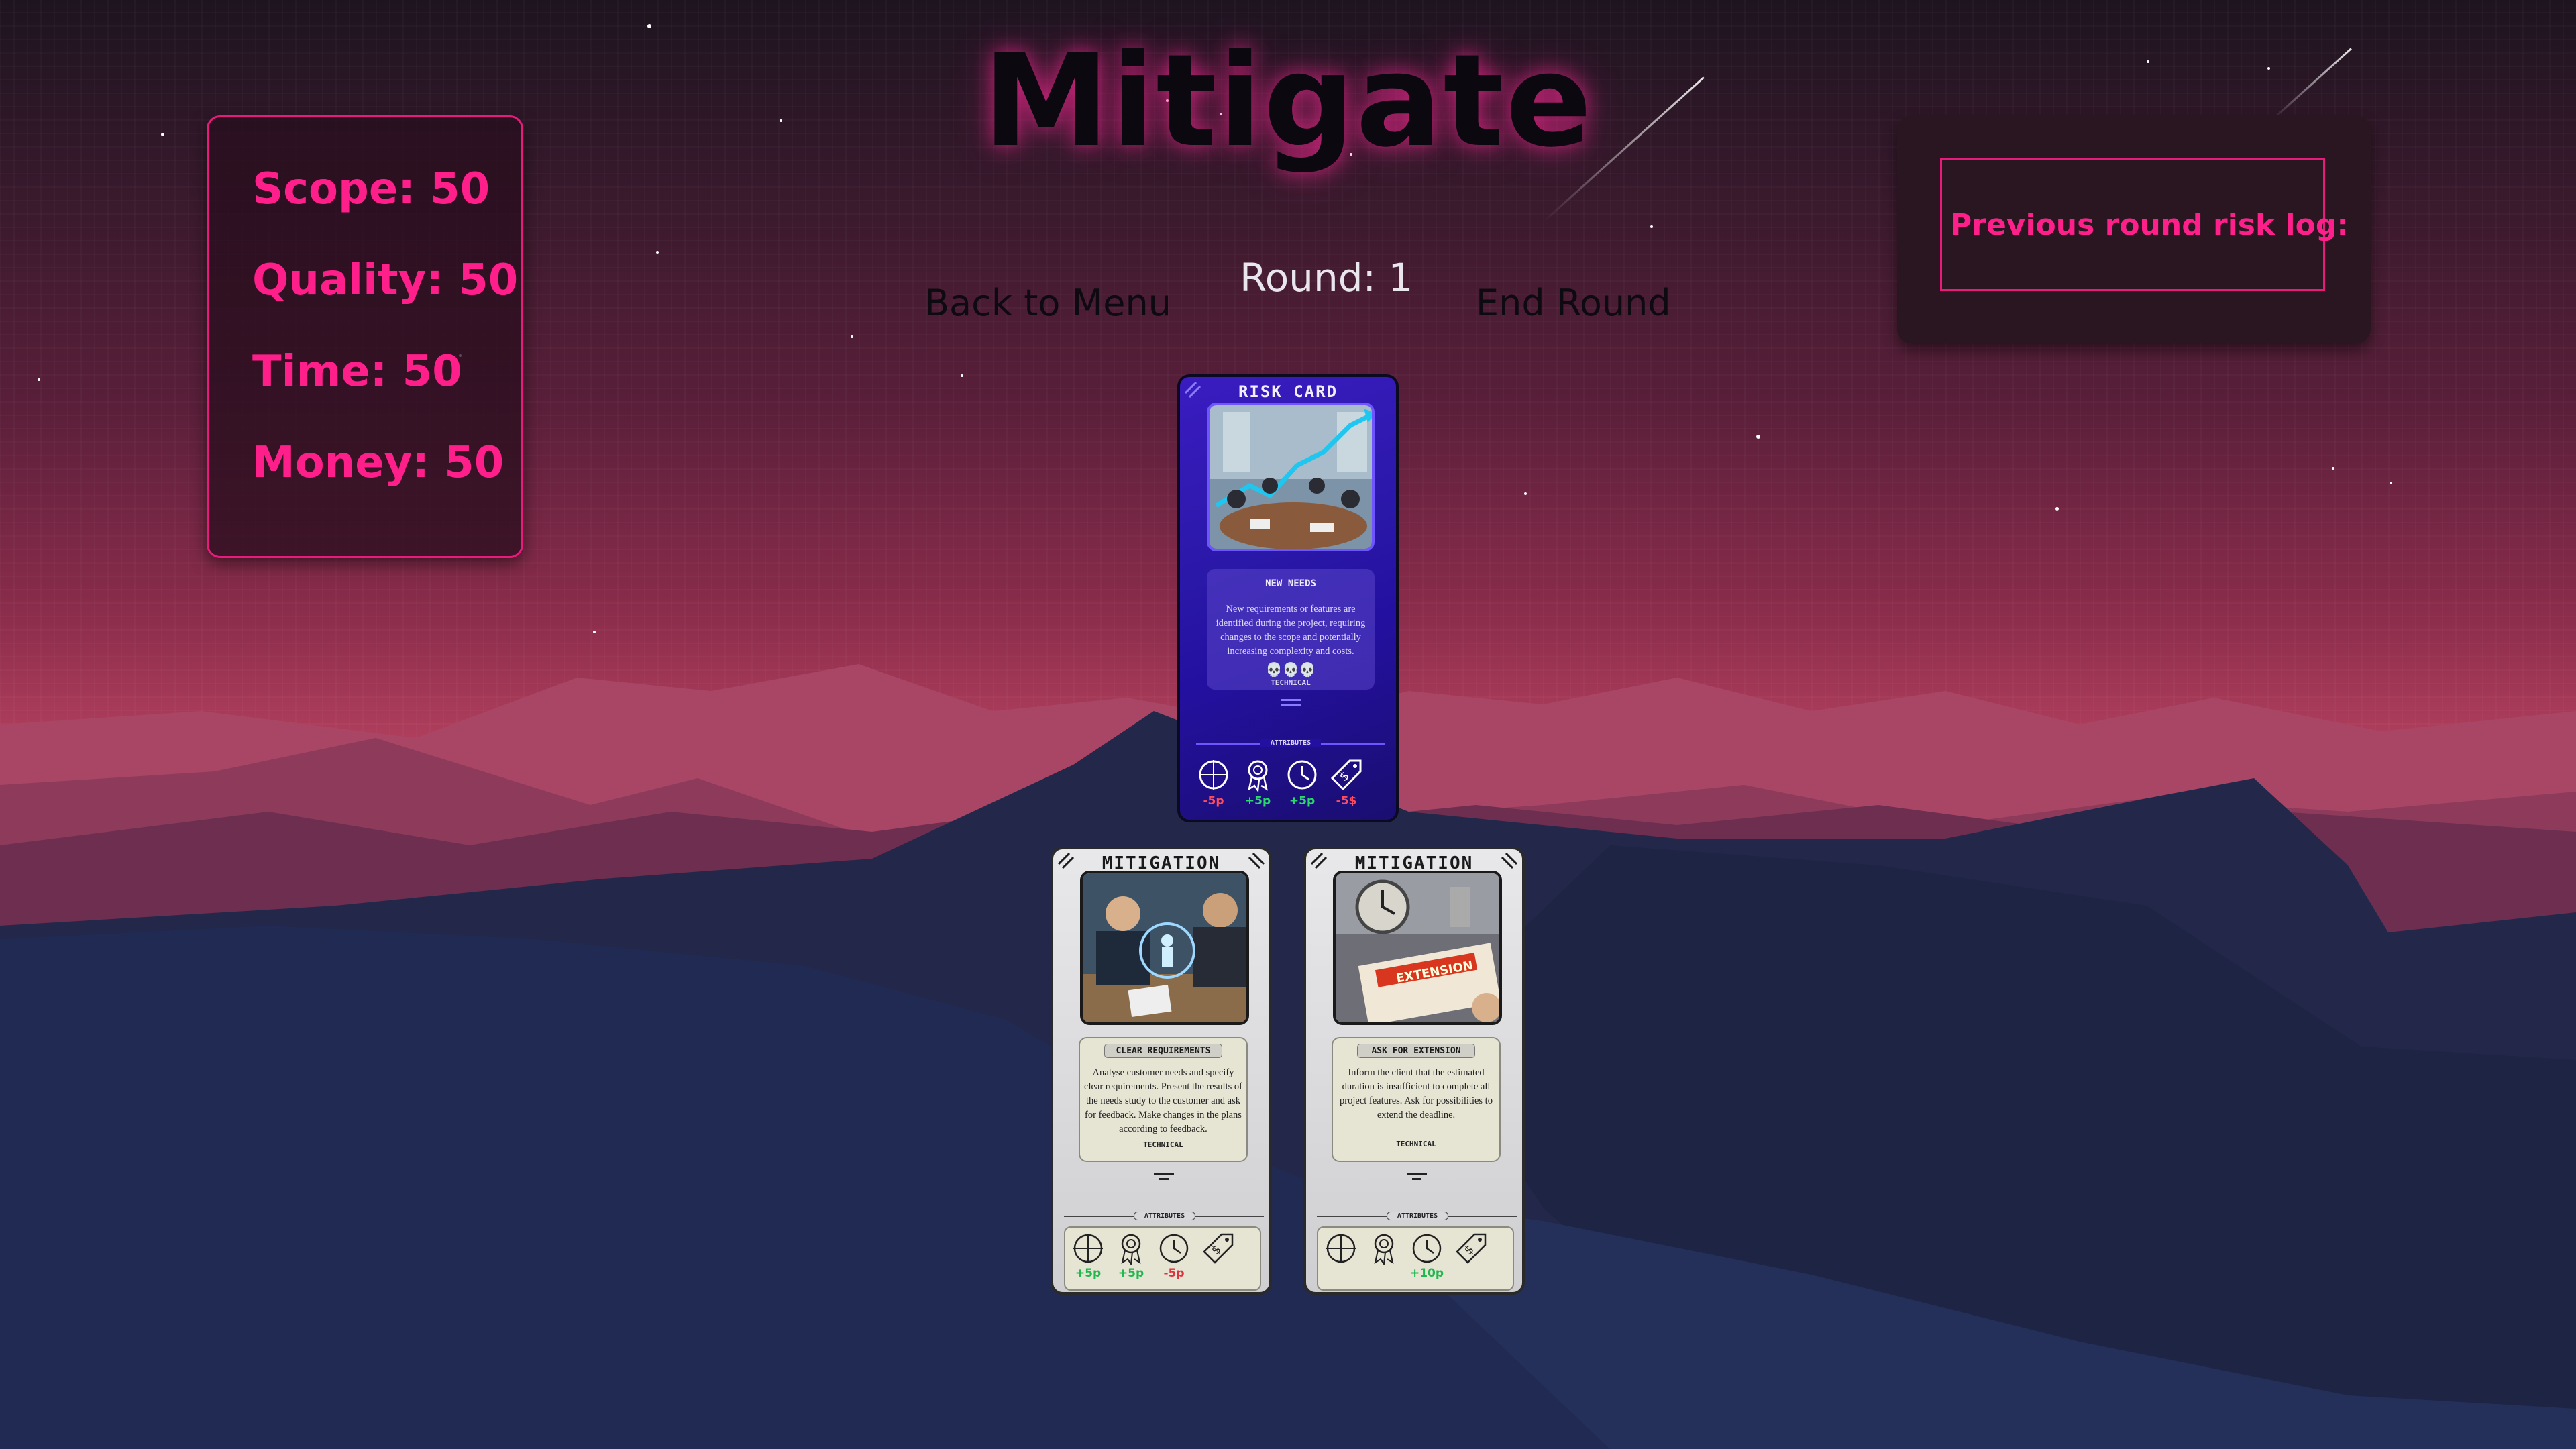 The width and height of the screenshot is (2576, 1449). What do you see at coordinates (1163, 1051) in the screenshot?
I see `mitigation-card-name: CLEAR REQUIREMENTS` at bounding box center [1163, 1051].